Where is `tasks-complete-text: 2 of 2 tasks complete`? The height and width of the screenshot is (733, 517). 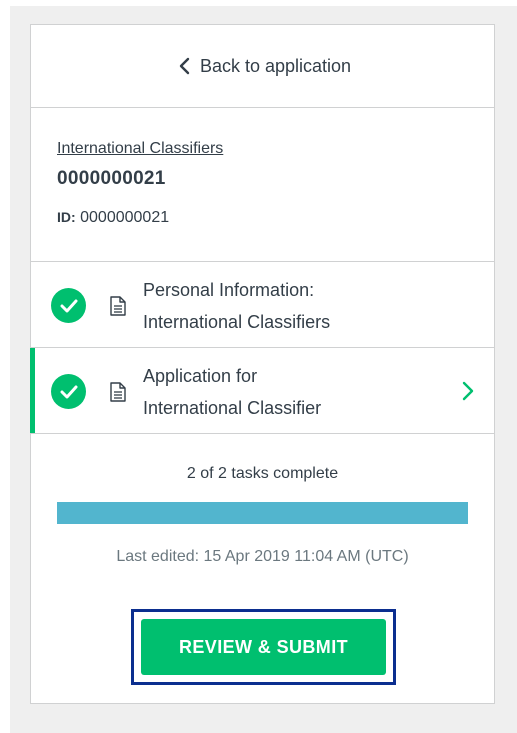
tasks-complete-text: 2 of 2 tasks complete is located at coordinates (262, 473).